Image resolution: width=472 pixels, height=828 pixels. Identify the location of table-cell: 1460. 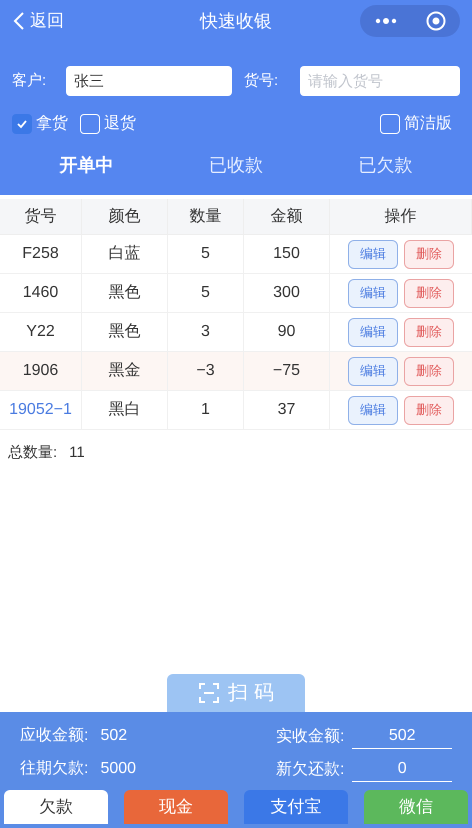
(41, 293).